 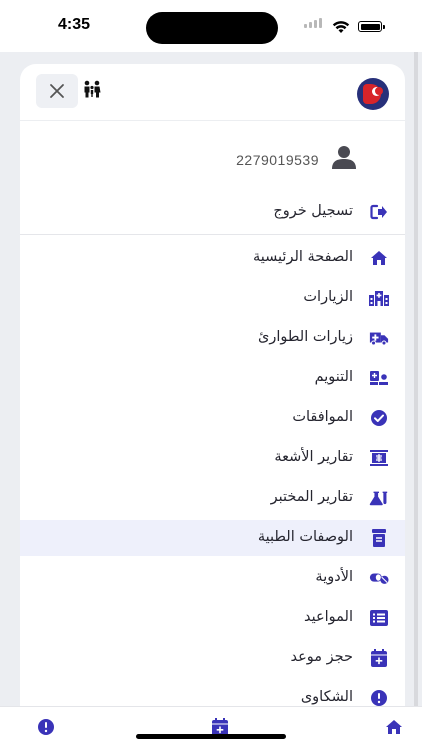 What do you see at coordinates (341, 27) in the screenshot?
I see `wifi-icon` at bounding box center [341, 27].